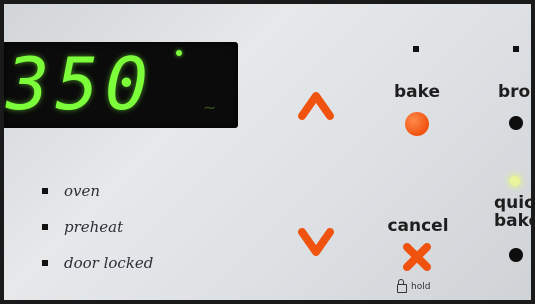  I want to click on x-icon, so click(417, 257).